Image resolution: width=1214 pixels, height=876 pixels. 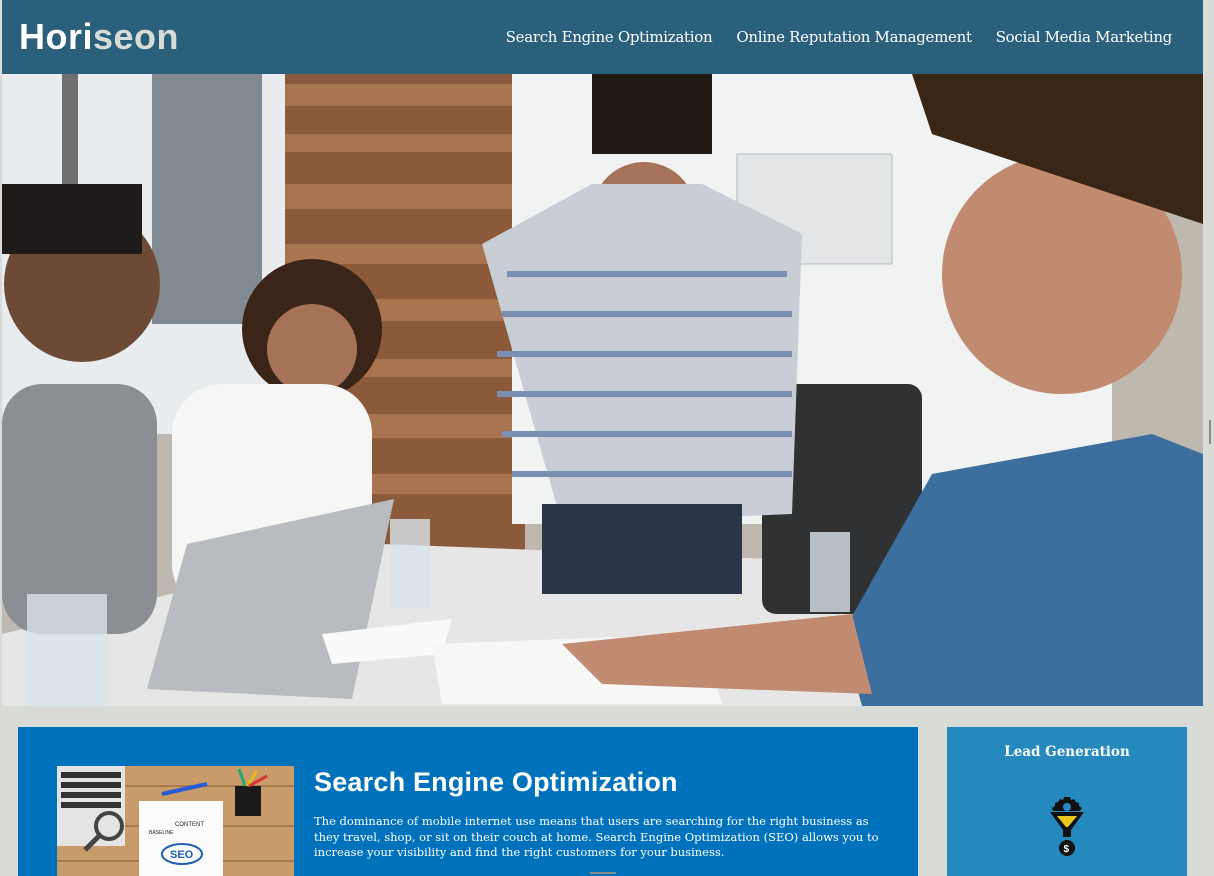 I want to click on seo-img-label-seo: SEO, so click(x=182, y=855).